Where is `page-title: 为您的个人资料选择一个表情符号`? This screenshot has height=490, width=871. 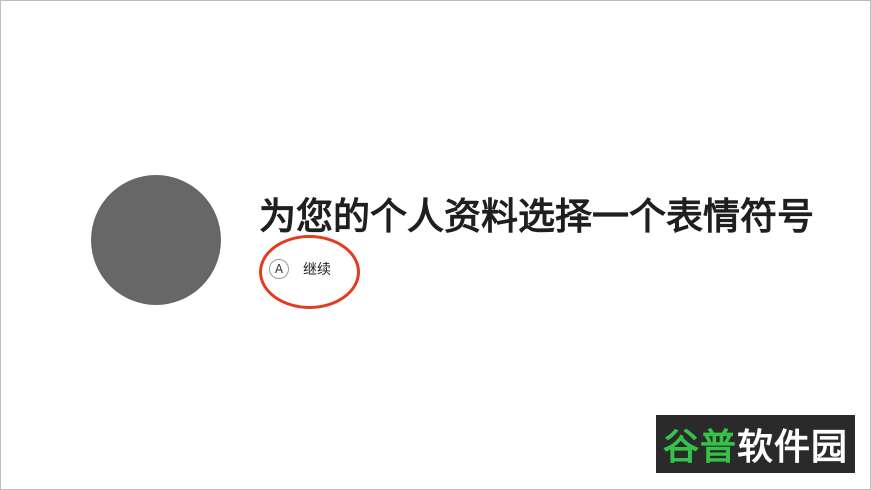 page-title: 为您的个人资料选择一个表情符号 is located at coordinates (536, 216).